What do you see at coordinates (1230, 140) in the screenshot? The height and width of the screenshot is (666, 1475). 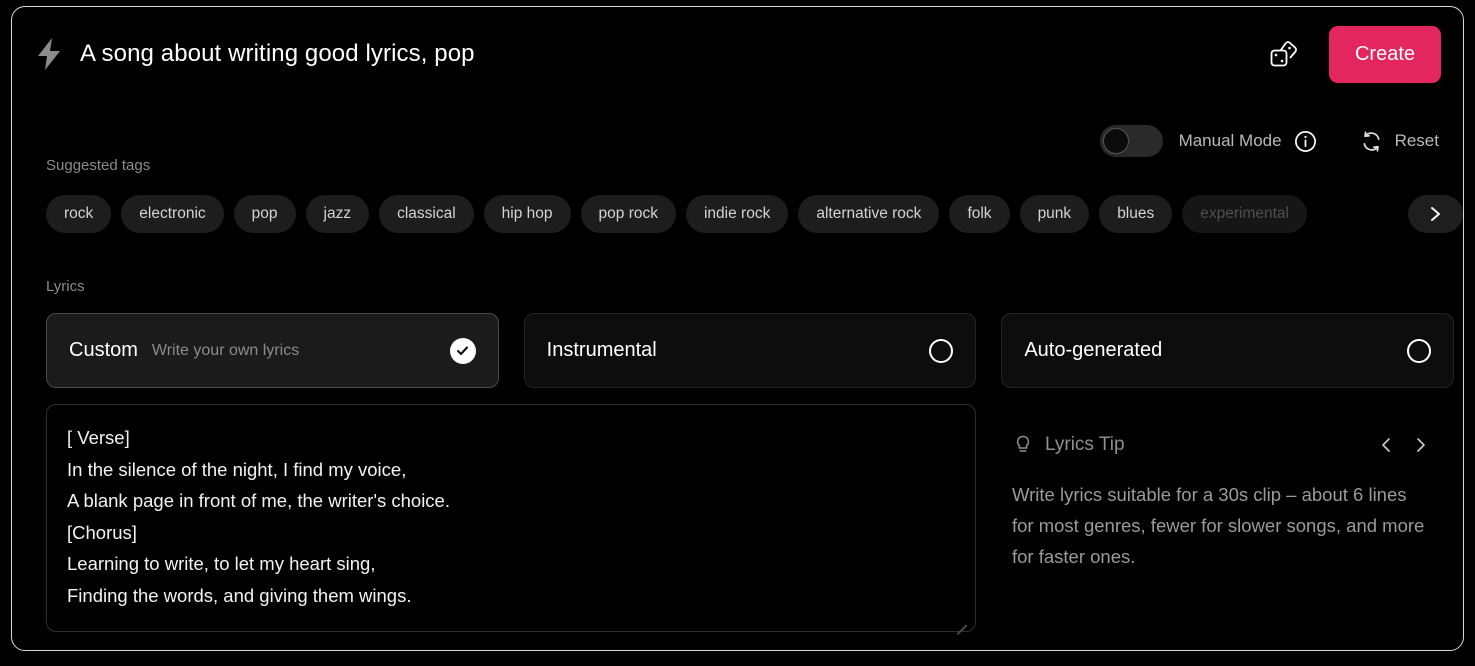 I see `manual-mode-label: Manual Mode` at bounding box center [1230, 140].